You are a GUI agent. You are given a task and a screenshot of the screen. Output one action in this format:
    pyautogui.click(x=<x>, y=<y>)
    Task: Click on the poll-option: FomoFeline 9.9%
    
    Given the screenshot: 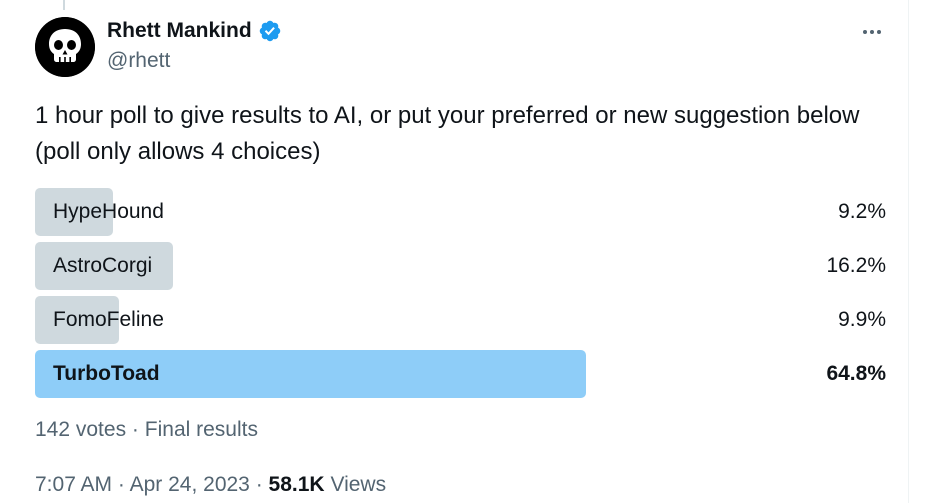 What is the action you would take?
    pyautogui.click(x=460, y=320)
    